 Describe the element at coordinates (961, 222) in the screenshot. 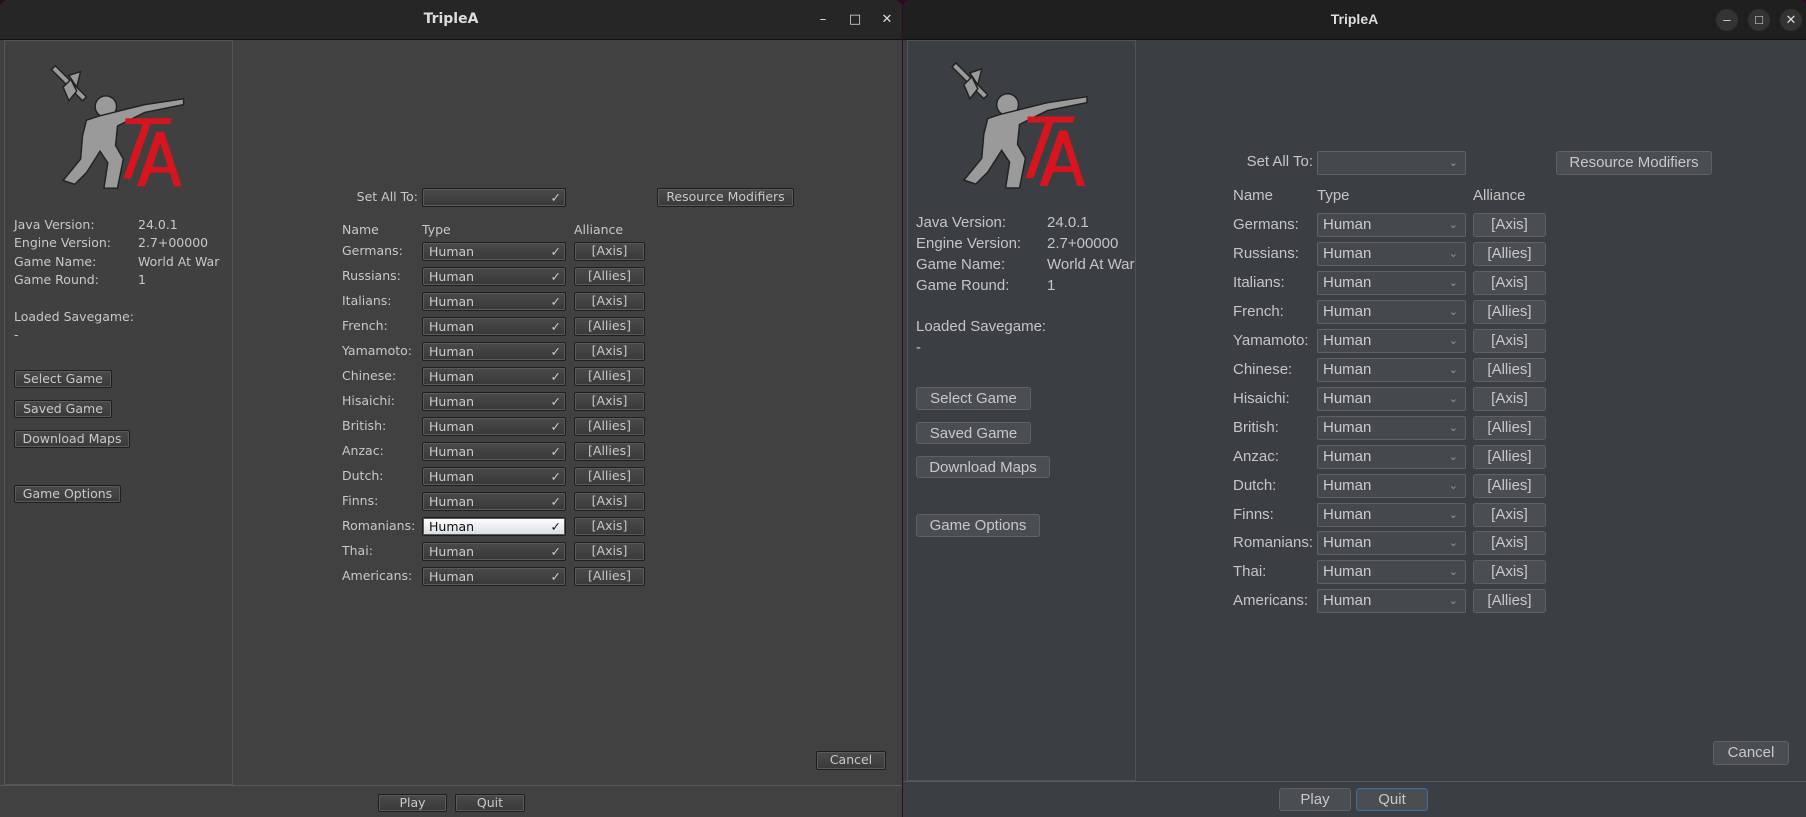

I see `info-label: Java Version:` at that location.